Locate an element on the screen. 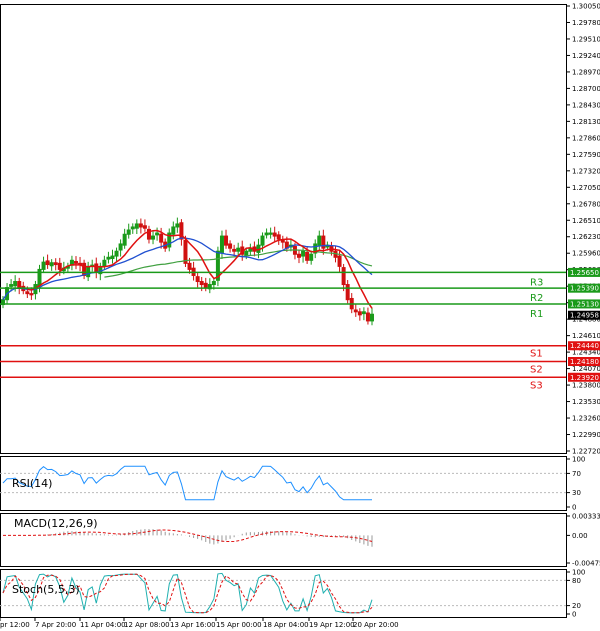 Image resolution: width=600 pixels, height=631 pixels. price-tick-label: 1.29510 is located at coordinates (586, 39).